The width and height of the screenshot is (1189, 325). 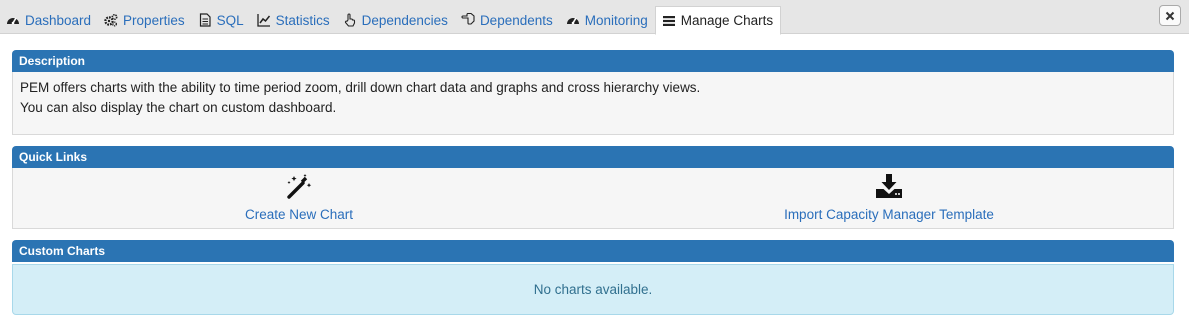 What do you see at coordinates (889, 214) in the screenshot?
I see `import-capacity-manager-template-label: Import Capacity Manager Template` at bounding box center [889, 214].